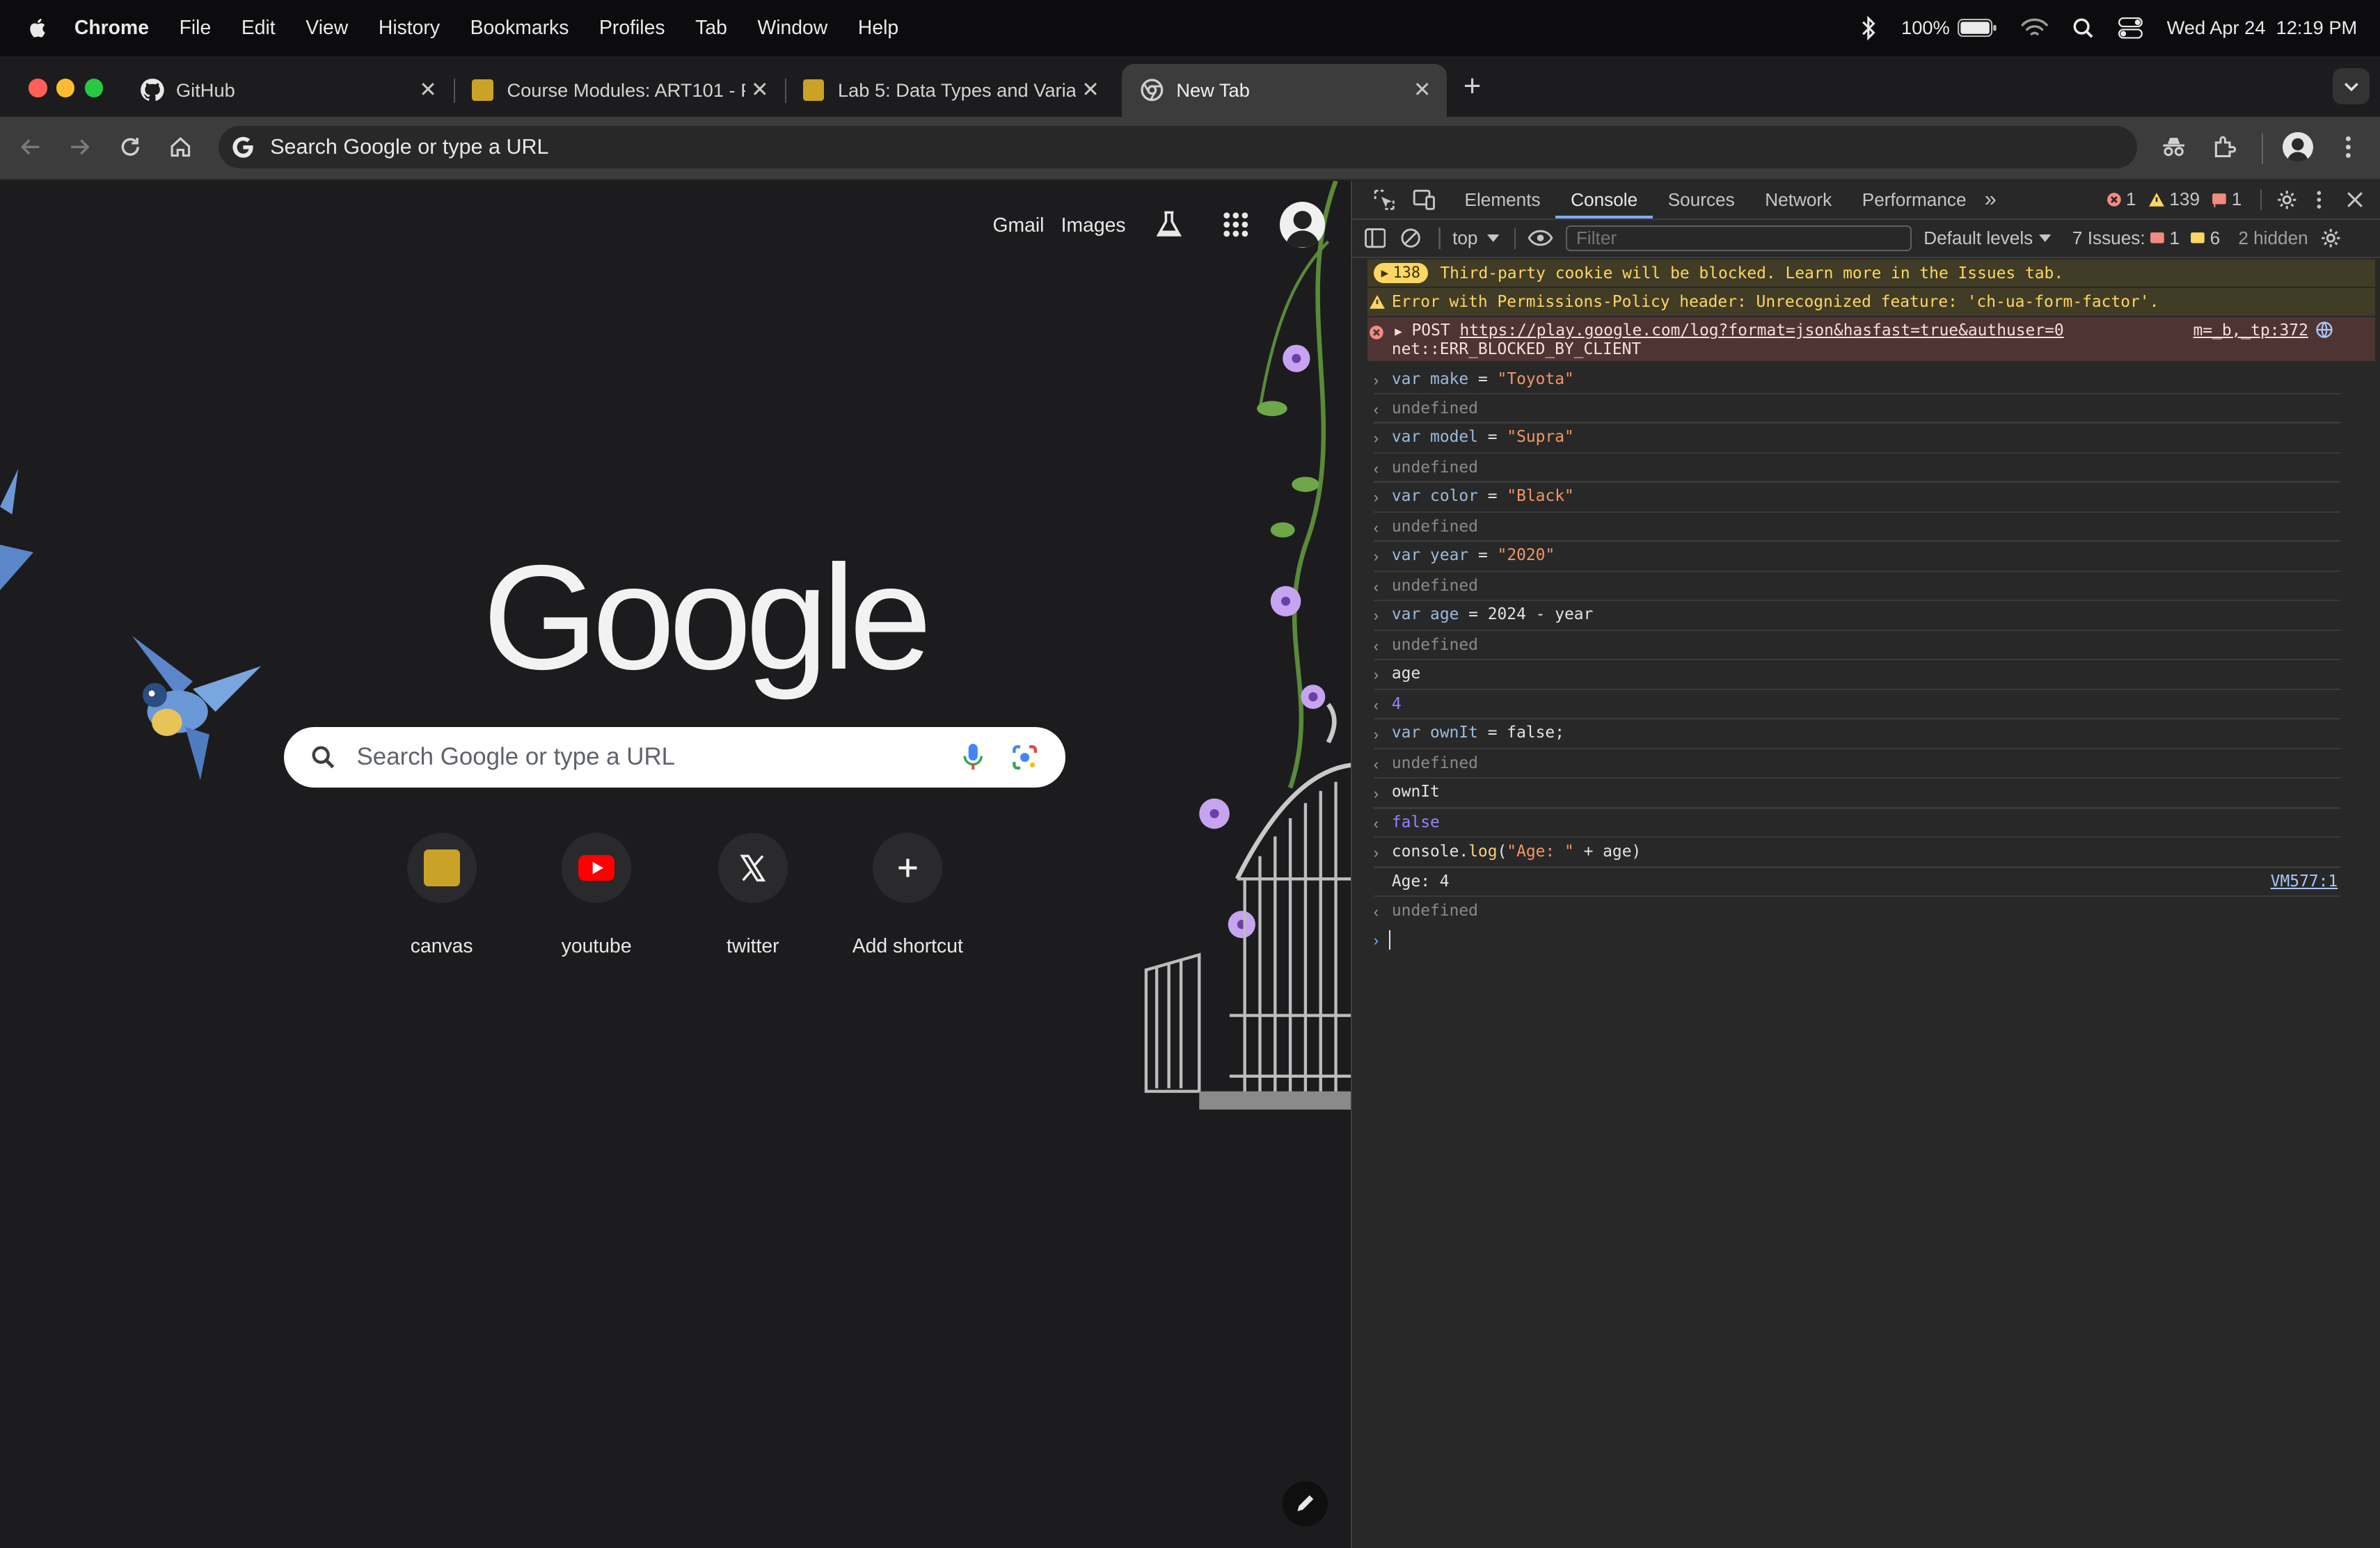  What do you see at coordinates (2174, 200) in the screenshot?
I see `warning-count-badge: 139` at bounding box center [2174, 200].